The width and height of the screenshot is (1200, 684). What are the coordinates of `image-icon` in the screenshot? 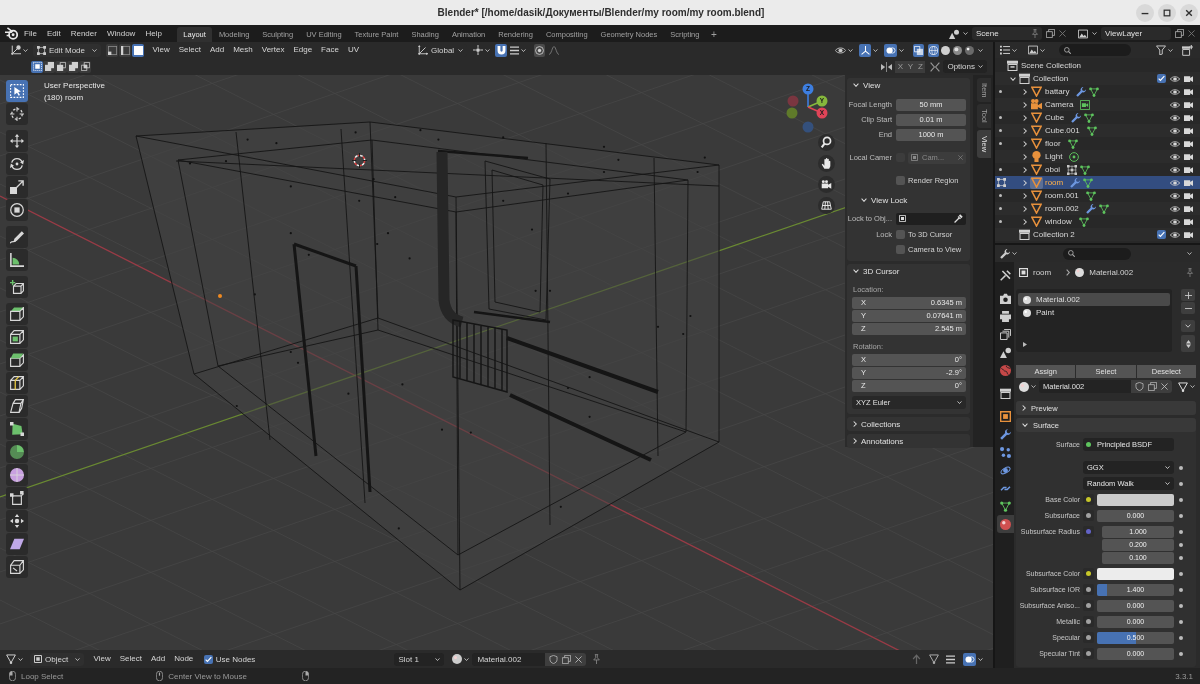 It's located at (1083, 33).